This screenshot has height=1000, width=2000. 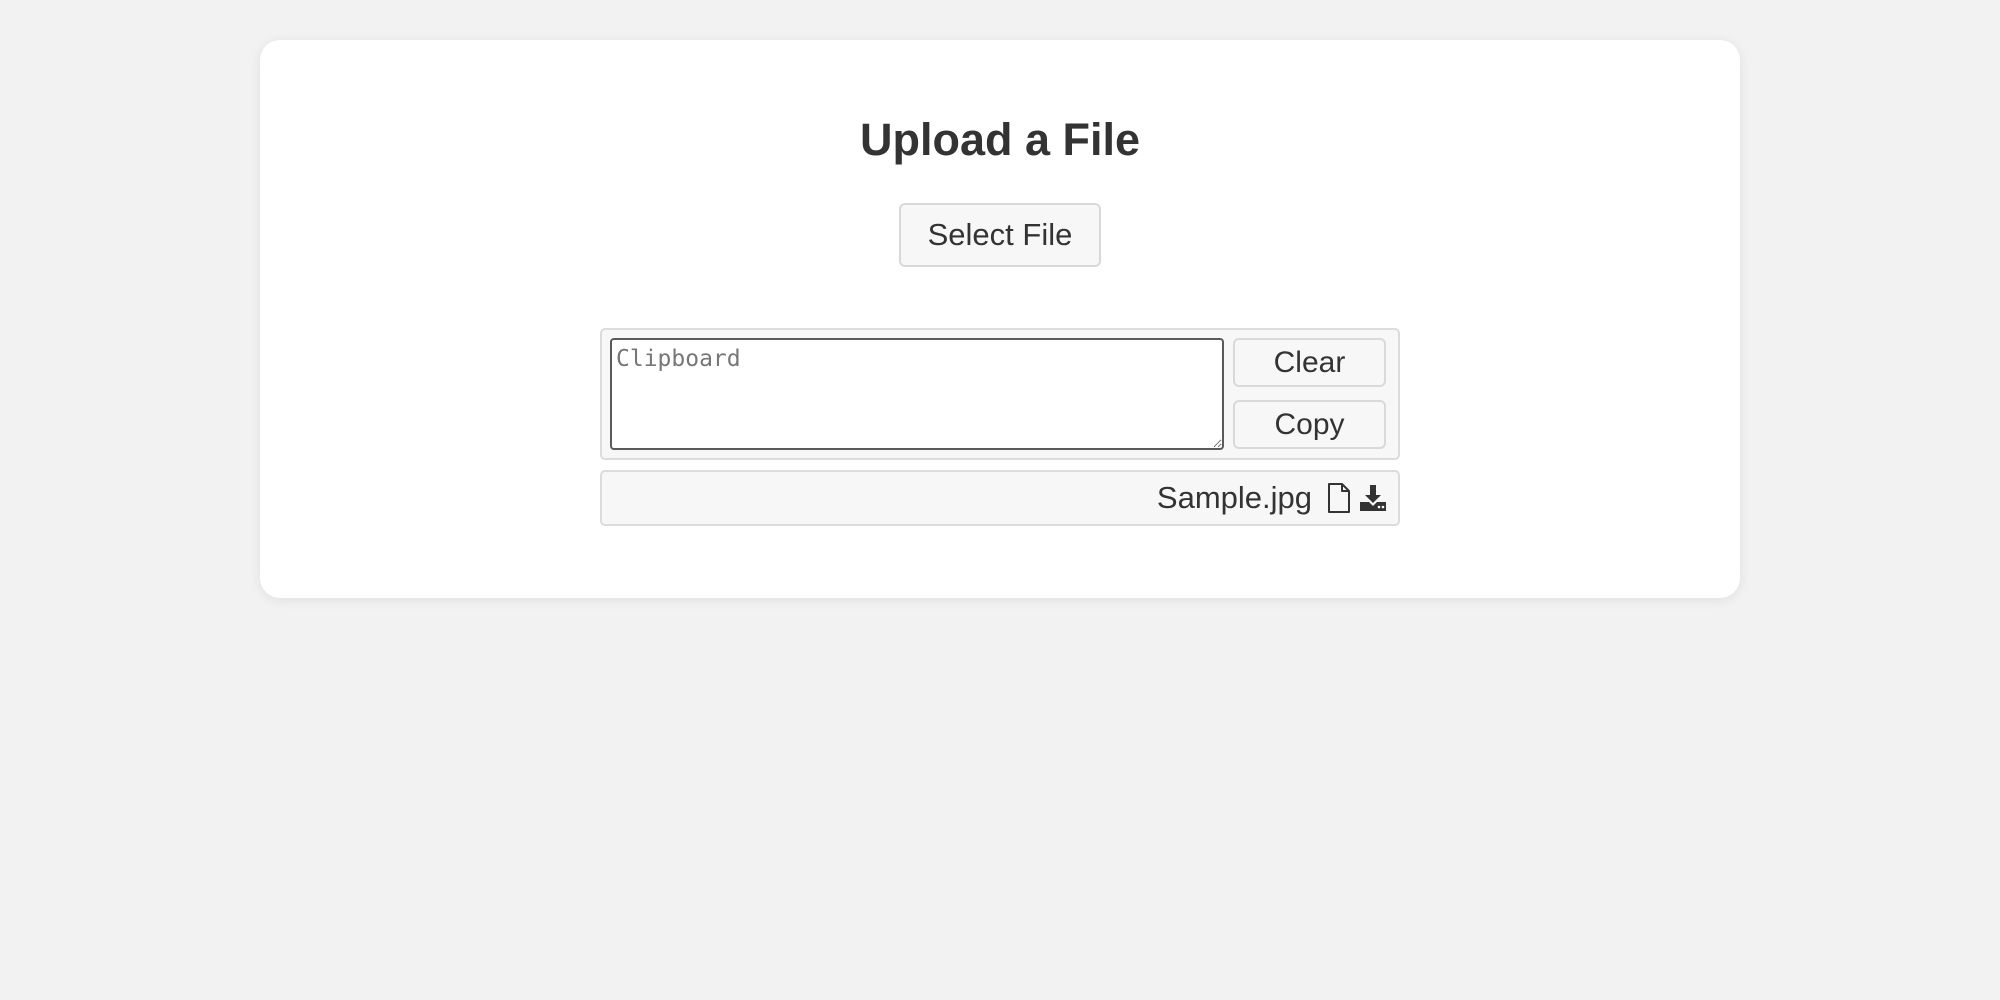 What do you see at coordinates (1000, 498) in the screenshot?
I see `file-row: Sample.jpg` at bounding box center [1000, 498].